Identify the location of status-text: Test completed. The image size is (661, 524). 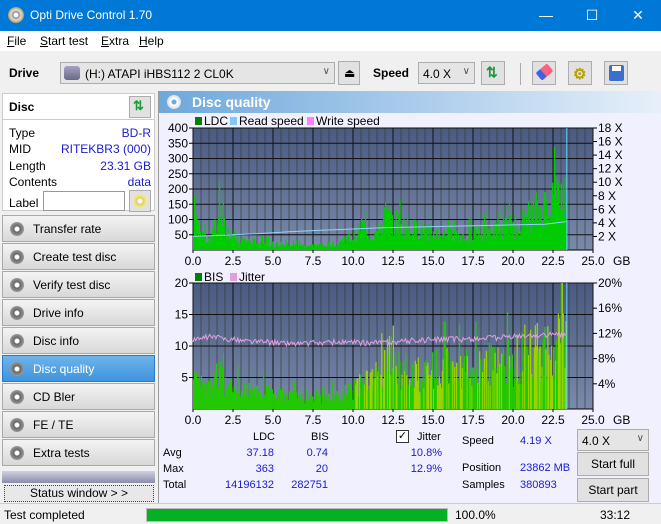
(44, 515).